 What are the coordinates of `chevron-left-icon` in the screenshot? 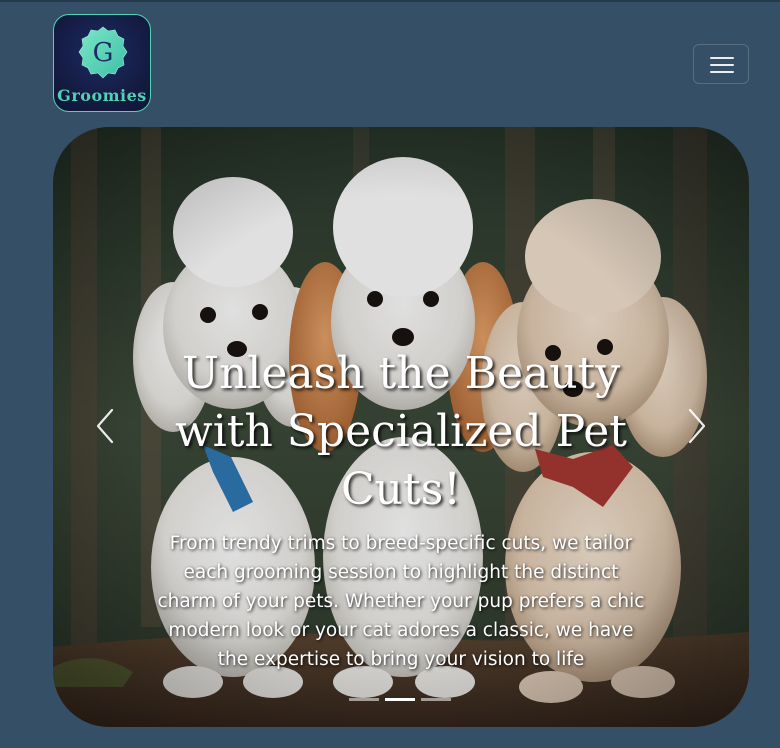 It's located at (105, 426).